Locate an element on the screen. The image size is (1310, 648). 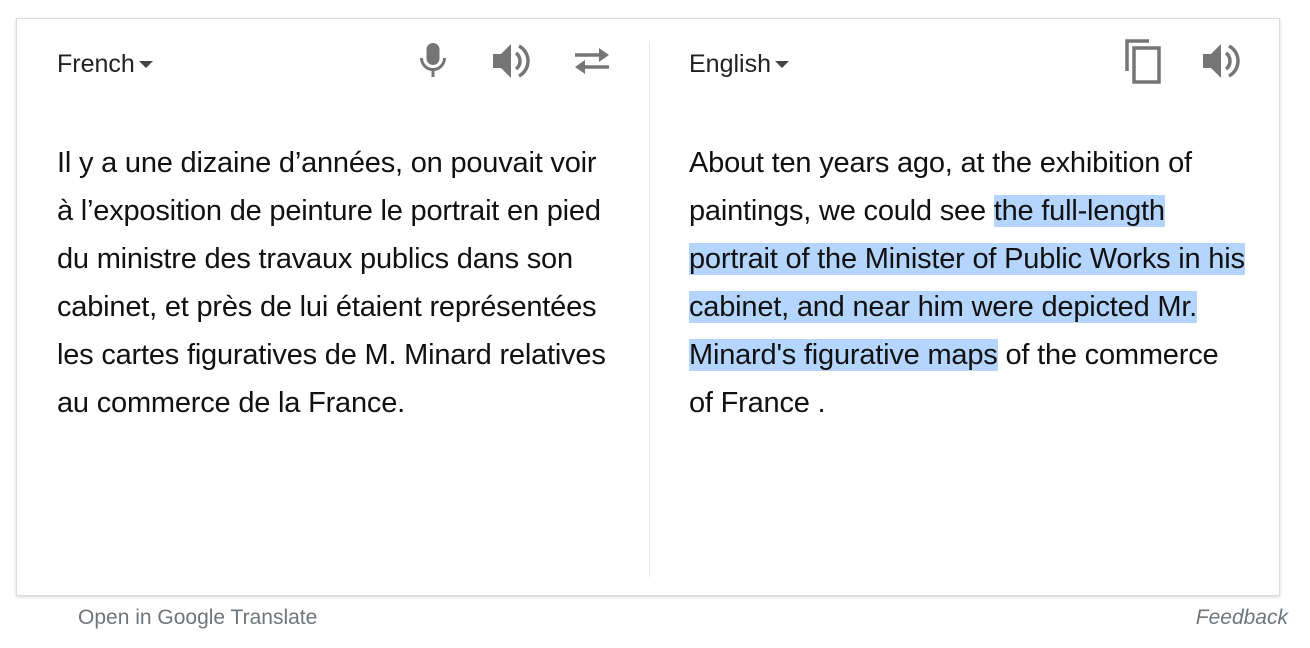
source-listen-button is located at coordinates (512, 61).